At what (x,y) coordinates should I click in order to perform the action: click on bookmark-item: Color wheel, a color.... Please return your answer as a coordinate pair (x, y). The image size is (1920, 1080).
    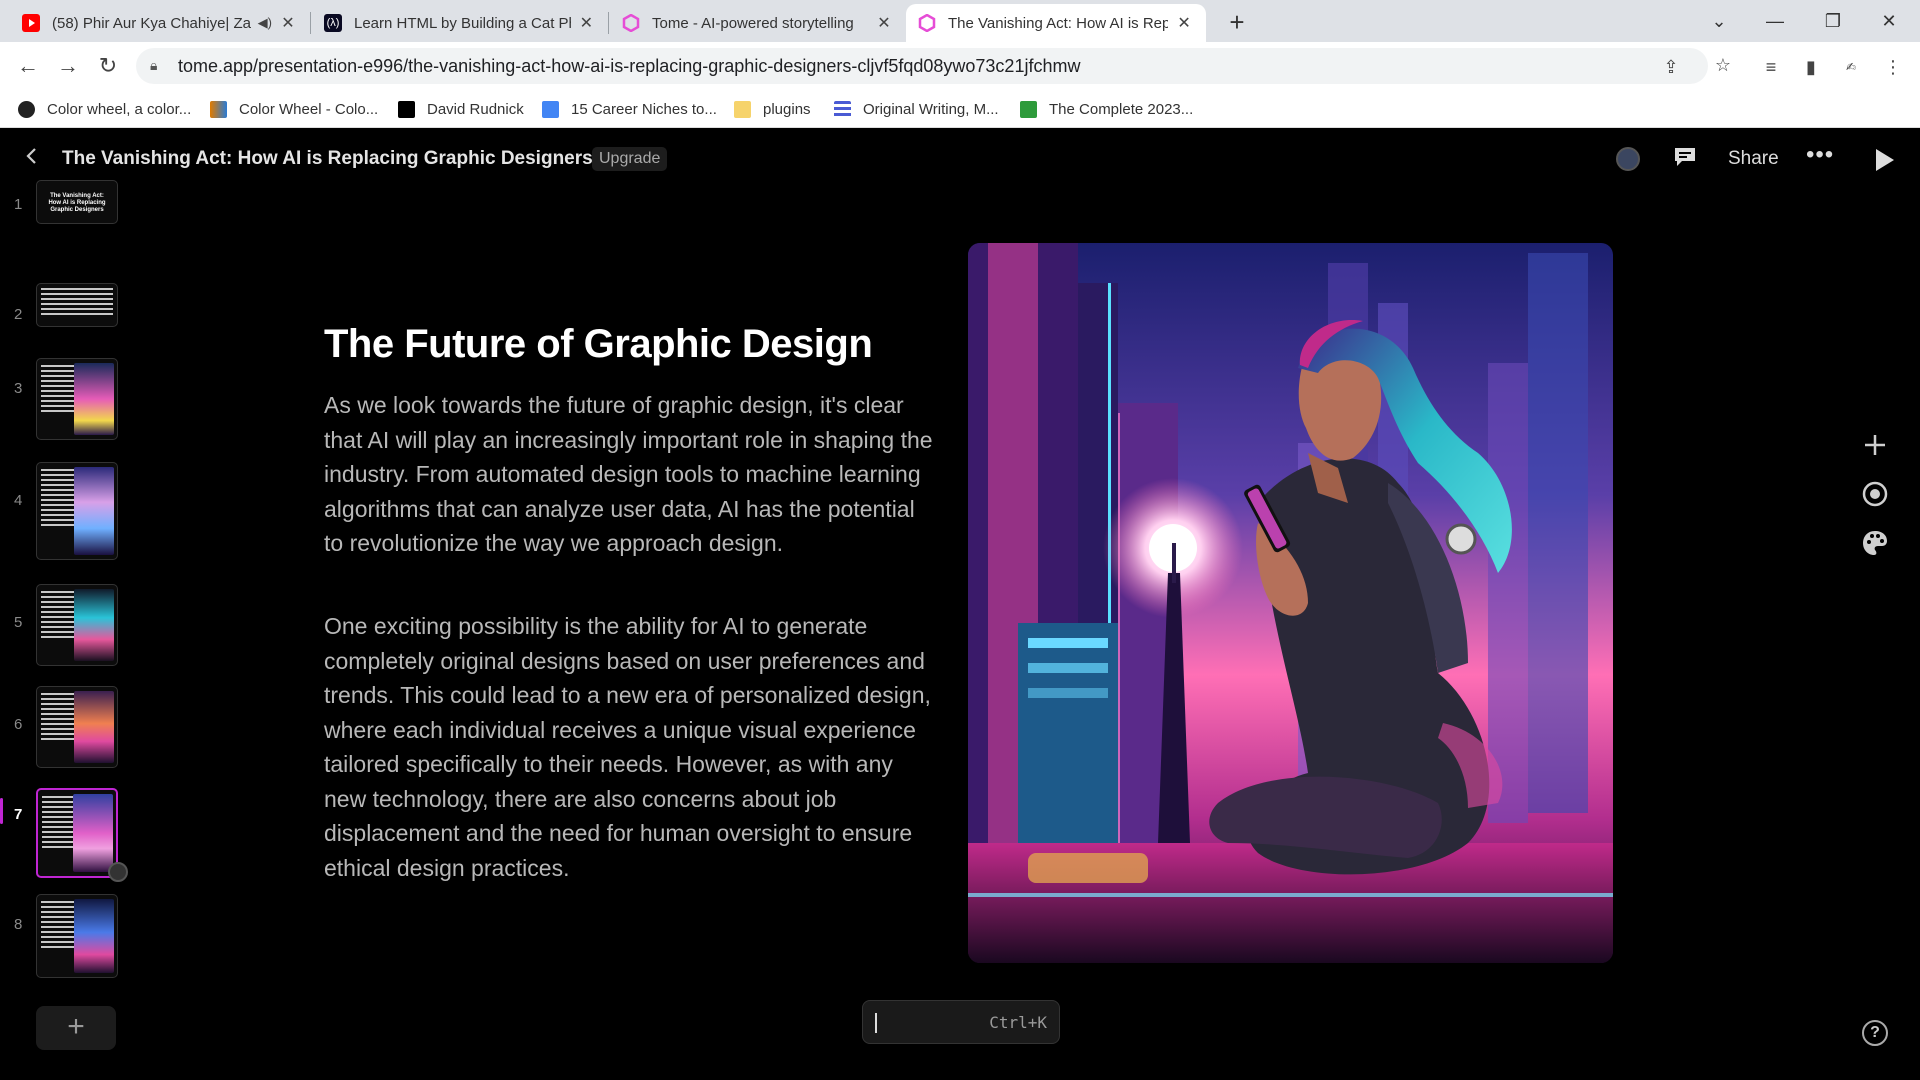
    Looking at the image, I should click on (104, 109).